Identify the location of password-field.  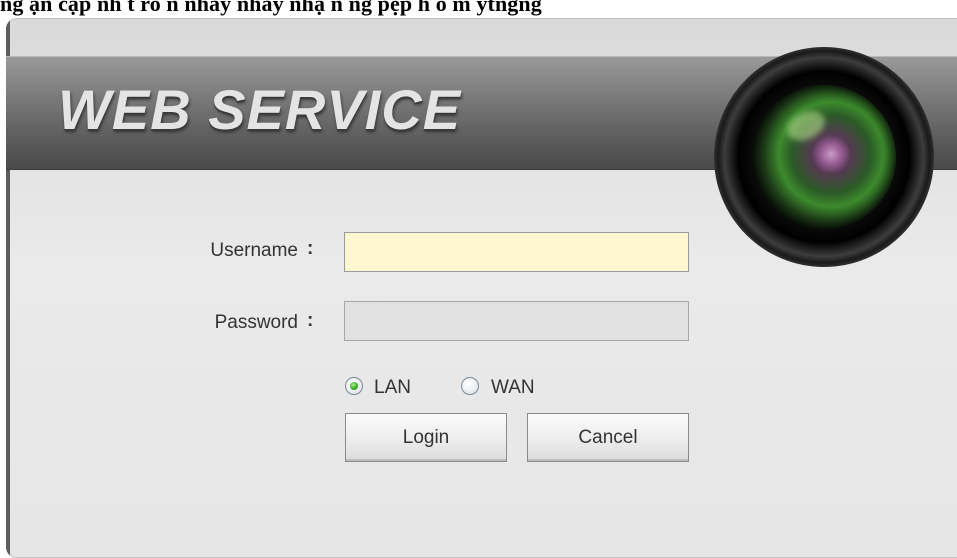
(516, 321).